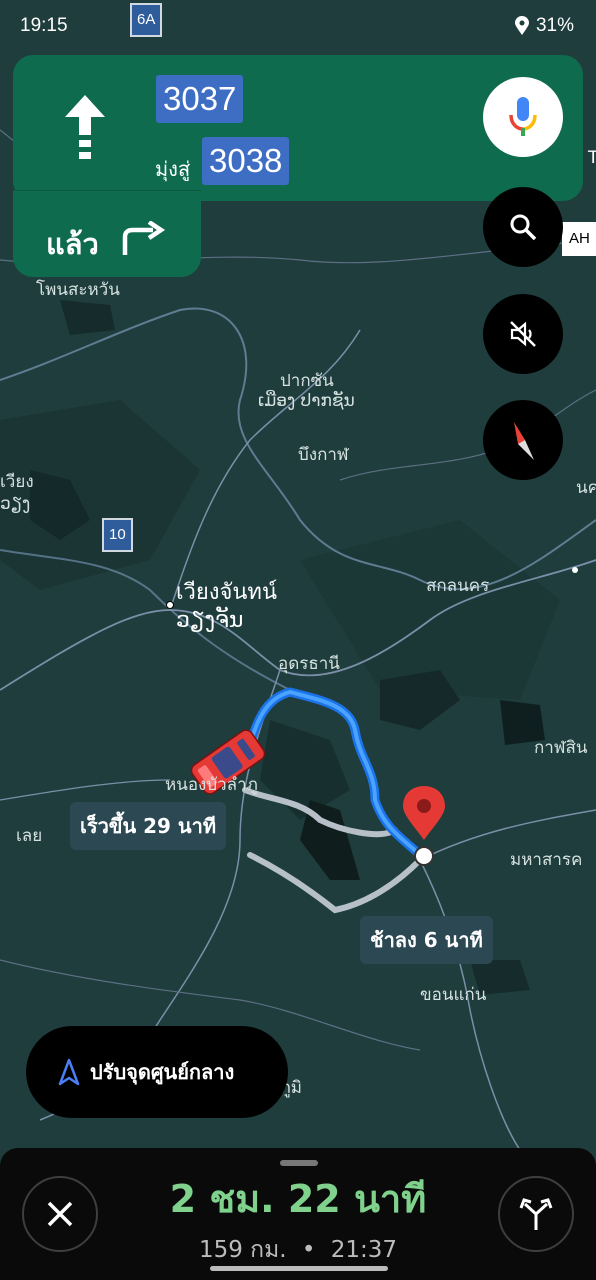 This screenshot has height=1280, width=596. What do you see at coordinates (298, 26) in the screenshot?
I see `status-bar: 19:15 31%` at bounding box center [298, 26].